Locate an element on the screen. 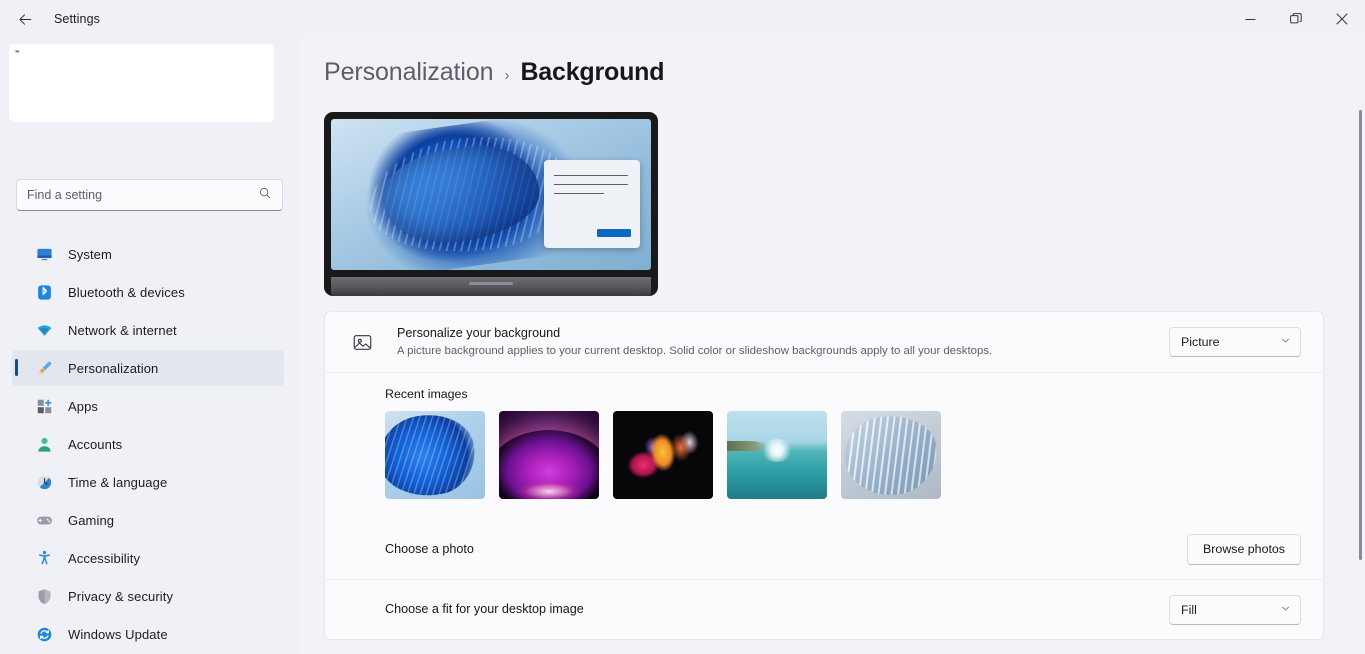 The height and width of the screenshot is (654, 1365). choose-fit-label: Choose a fit for your desktop image is located at coordinates (484, 609).